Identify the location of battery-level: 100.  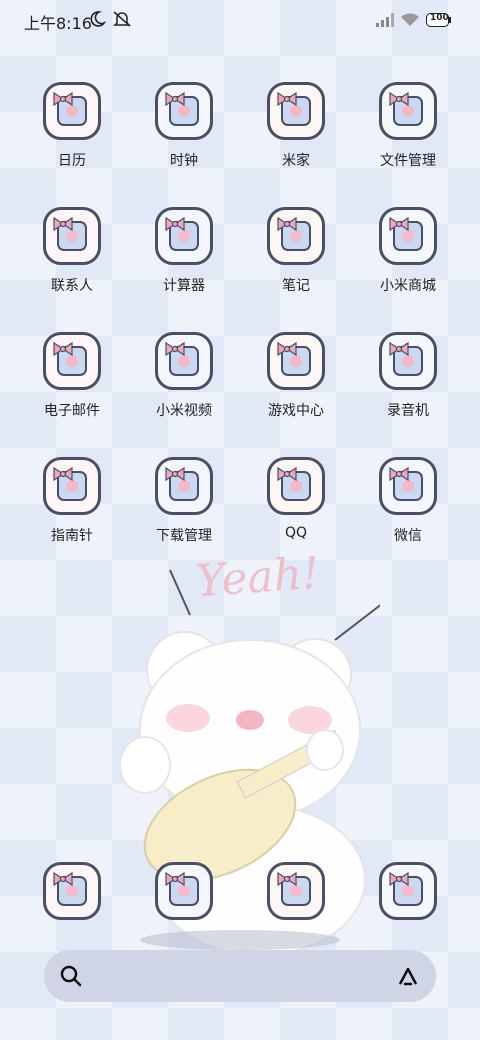
(439, 18).